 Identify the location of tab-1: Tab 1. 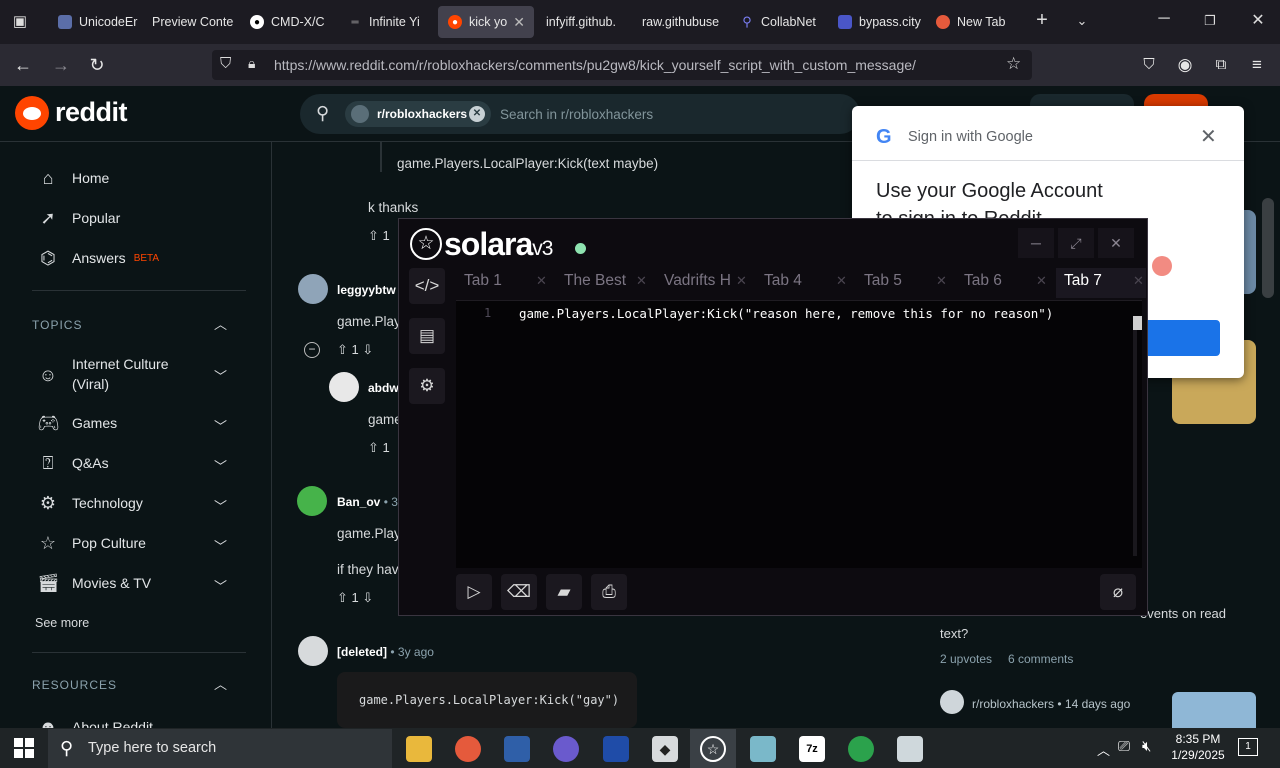
(483, 281).